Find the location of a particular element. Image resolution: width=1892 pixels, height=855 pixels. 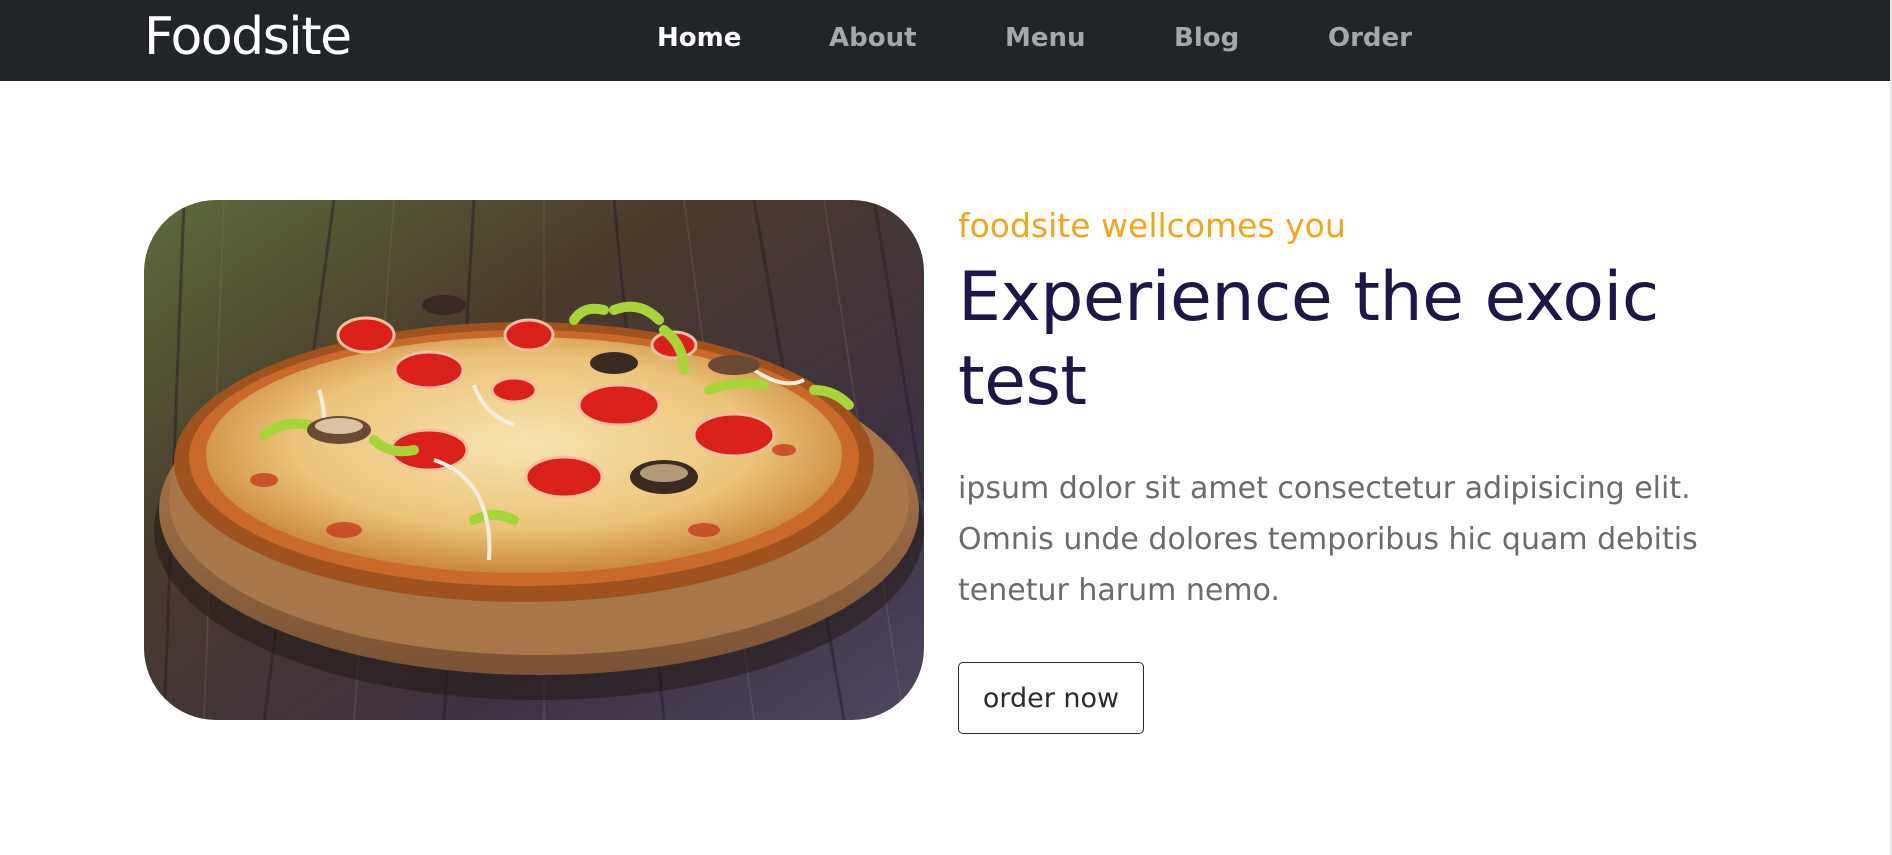

top-navbar: Foodsite Home About Menu Blog Order is located at coordinates (945, 40).